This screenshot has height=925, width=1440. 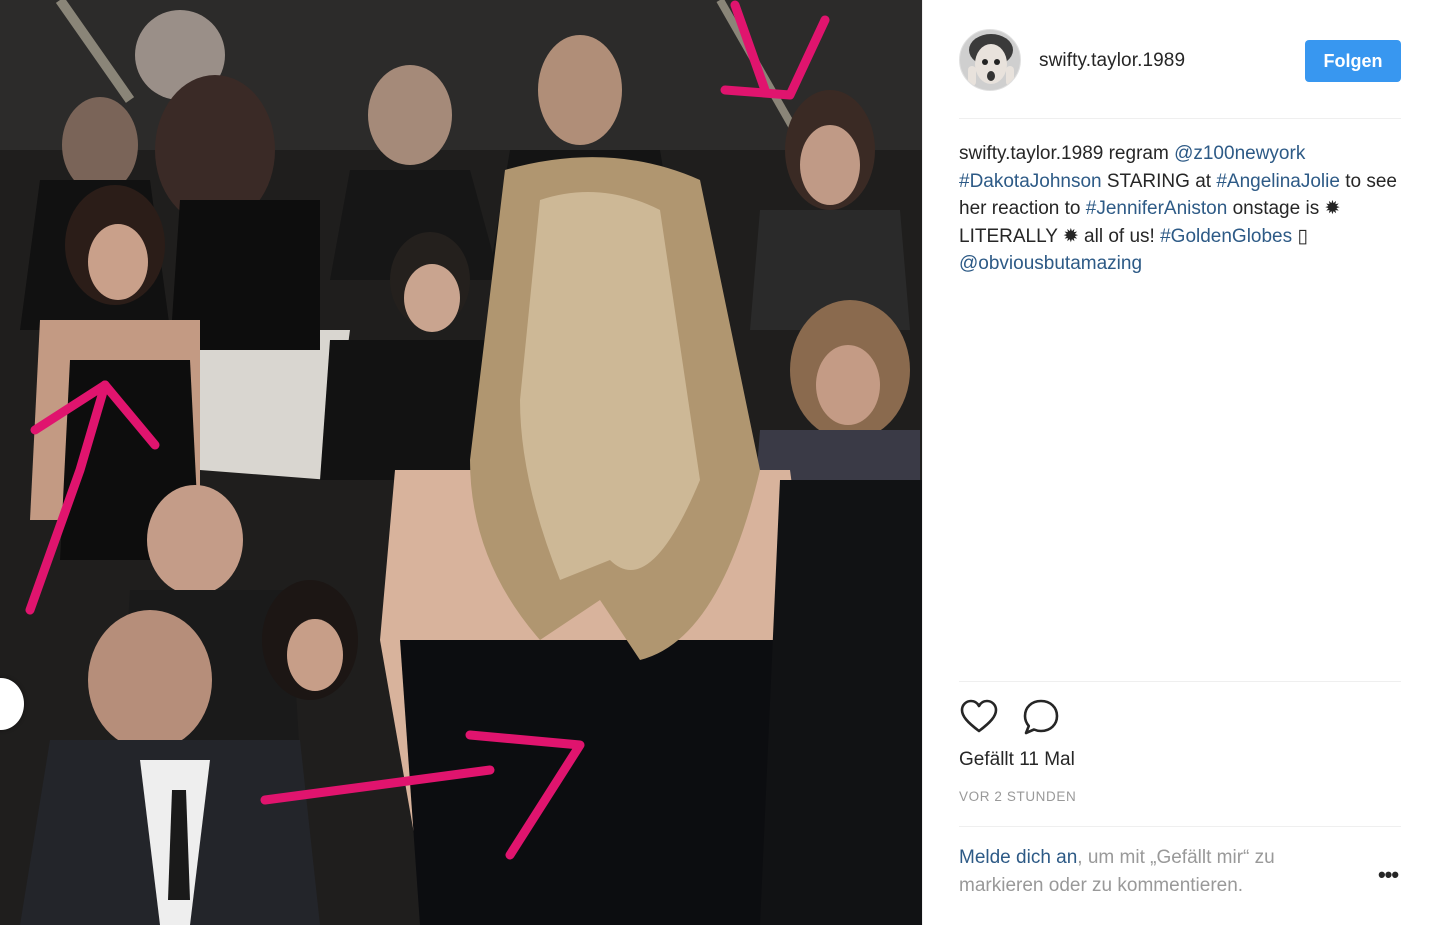 I want to click on username: swifty.taylor.1989, so click(x=1112, y=61).